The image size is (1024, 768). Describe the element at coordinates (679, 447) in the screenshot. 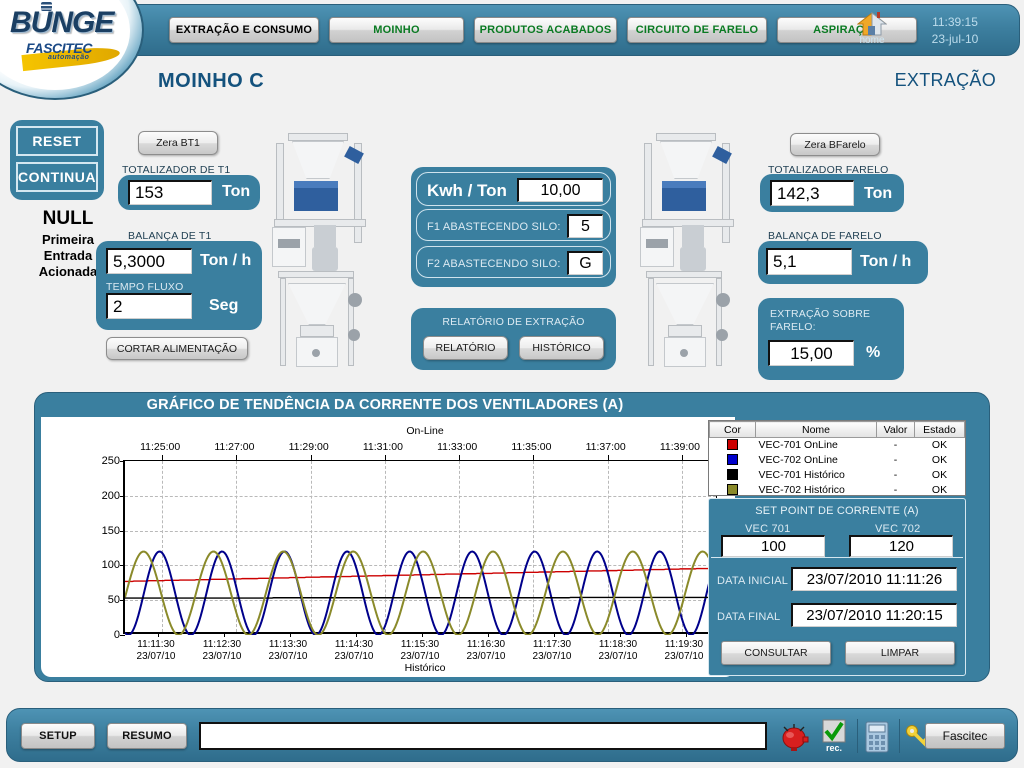

I see `chart-top-tick-label: 11:39:00` at that location.